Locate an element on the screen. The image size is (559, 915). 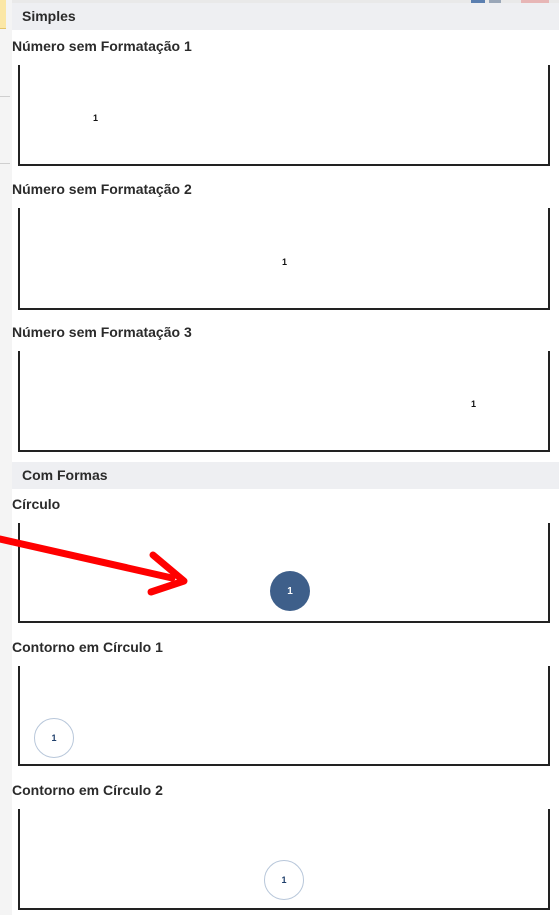
gallery-item-title: Círculo is located at coordinates (36, 504).